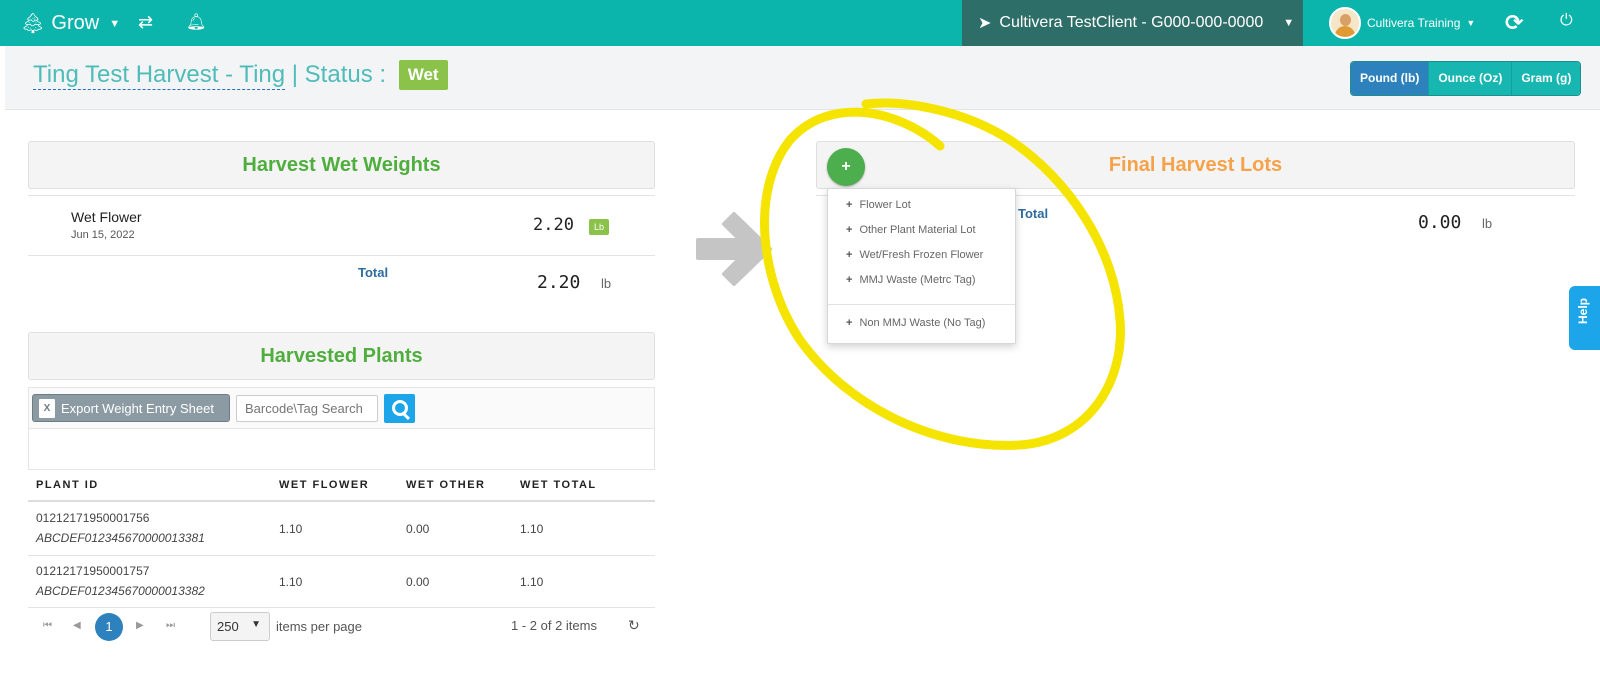 The width and height of the screenshot is (1600, 693). Describe the element at coordinates (103, 235) in the screenshot. I see `wet-flower-date: Jun 15, 2022` at that location.